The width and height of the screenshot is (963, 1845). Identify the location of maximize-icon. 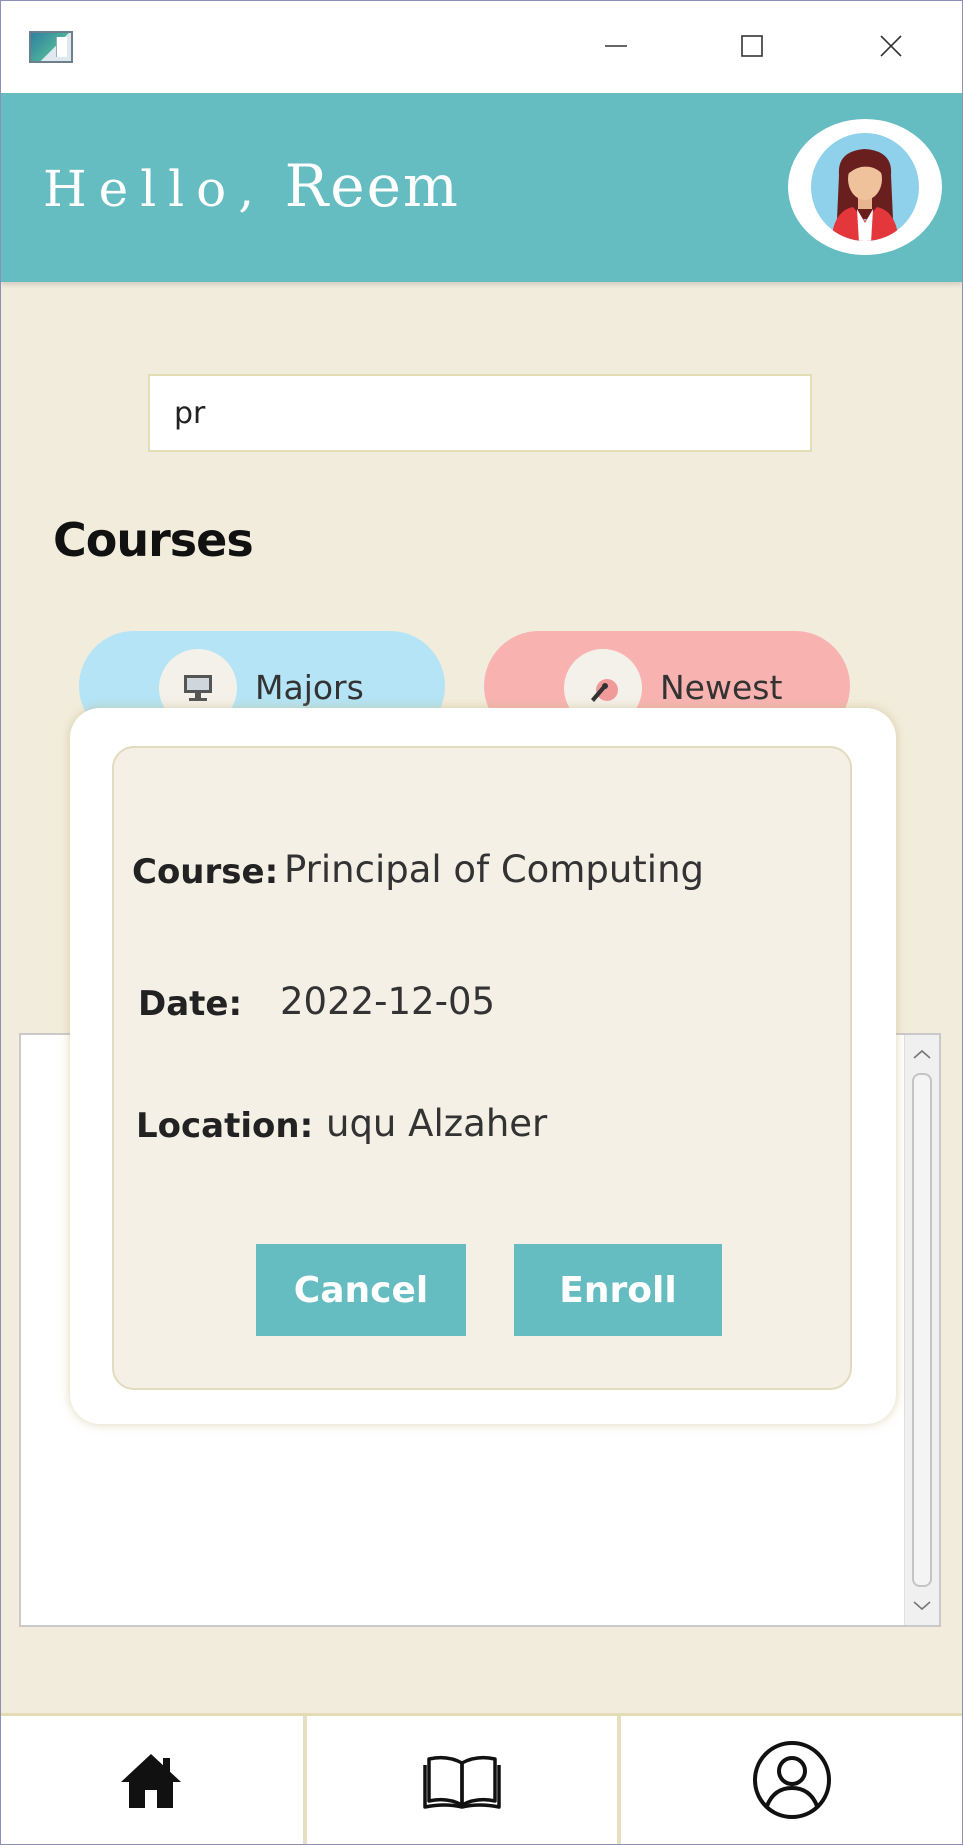
(752, 46).